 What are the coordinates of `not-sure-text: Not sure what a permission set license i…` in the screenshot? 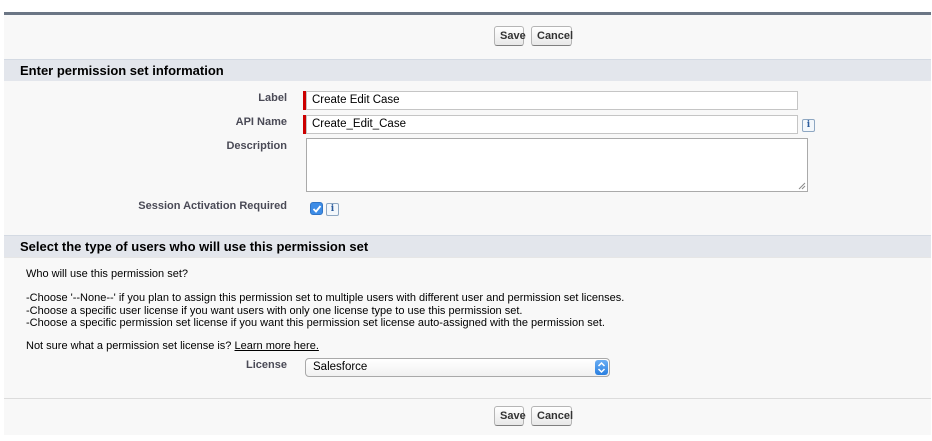 It's located at (129, 346).